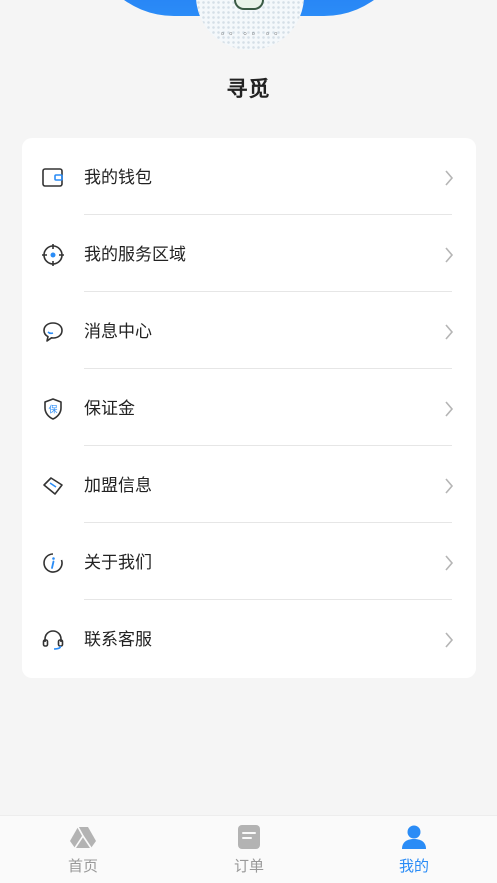 This screenshot has height=883, width=497. What do you see at coordinates (251, 35) in the screenshot?
I see `avatar-dots: ◦◦ ◦◦ ◦◦` at bounding box center [251, 35].